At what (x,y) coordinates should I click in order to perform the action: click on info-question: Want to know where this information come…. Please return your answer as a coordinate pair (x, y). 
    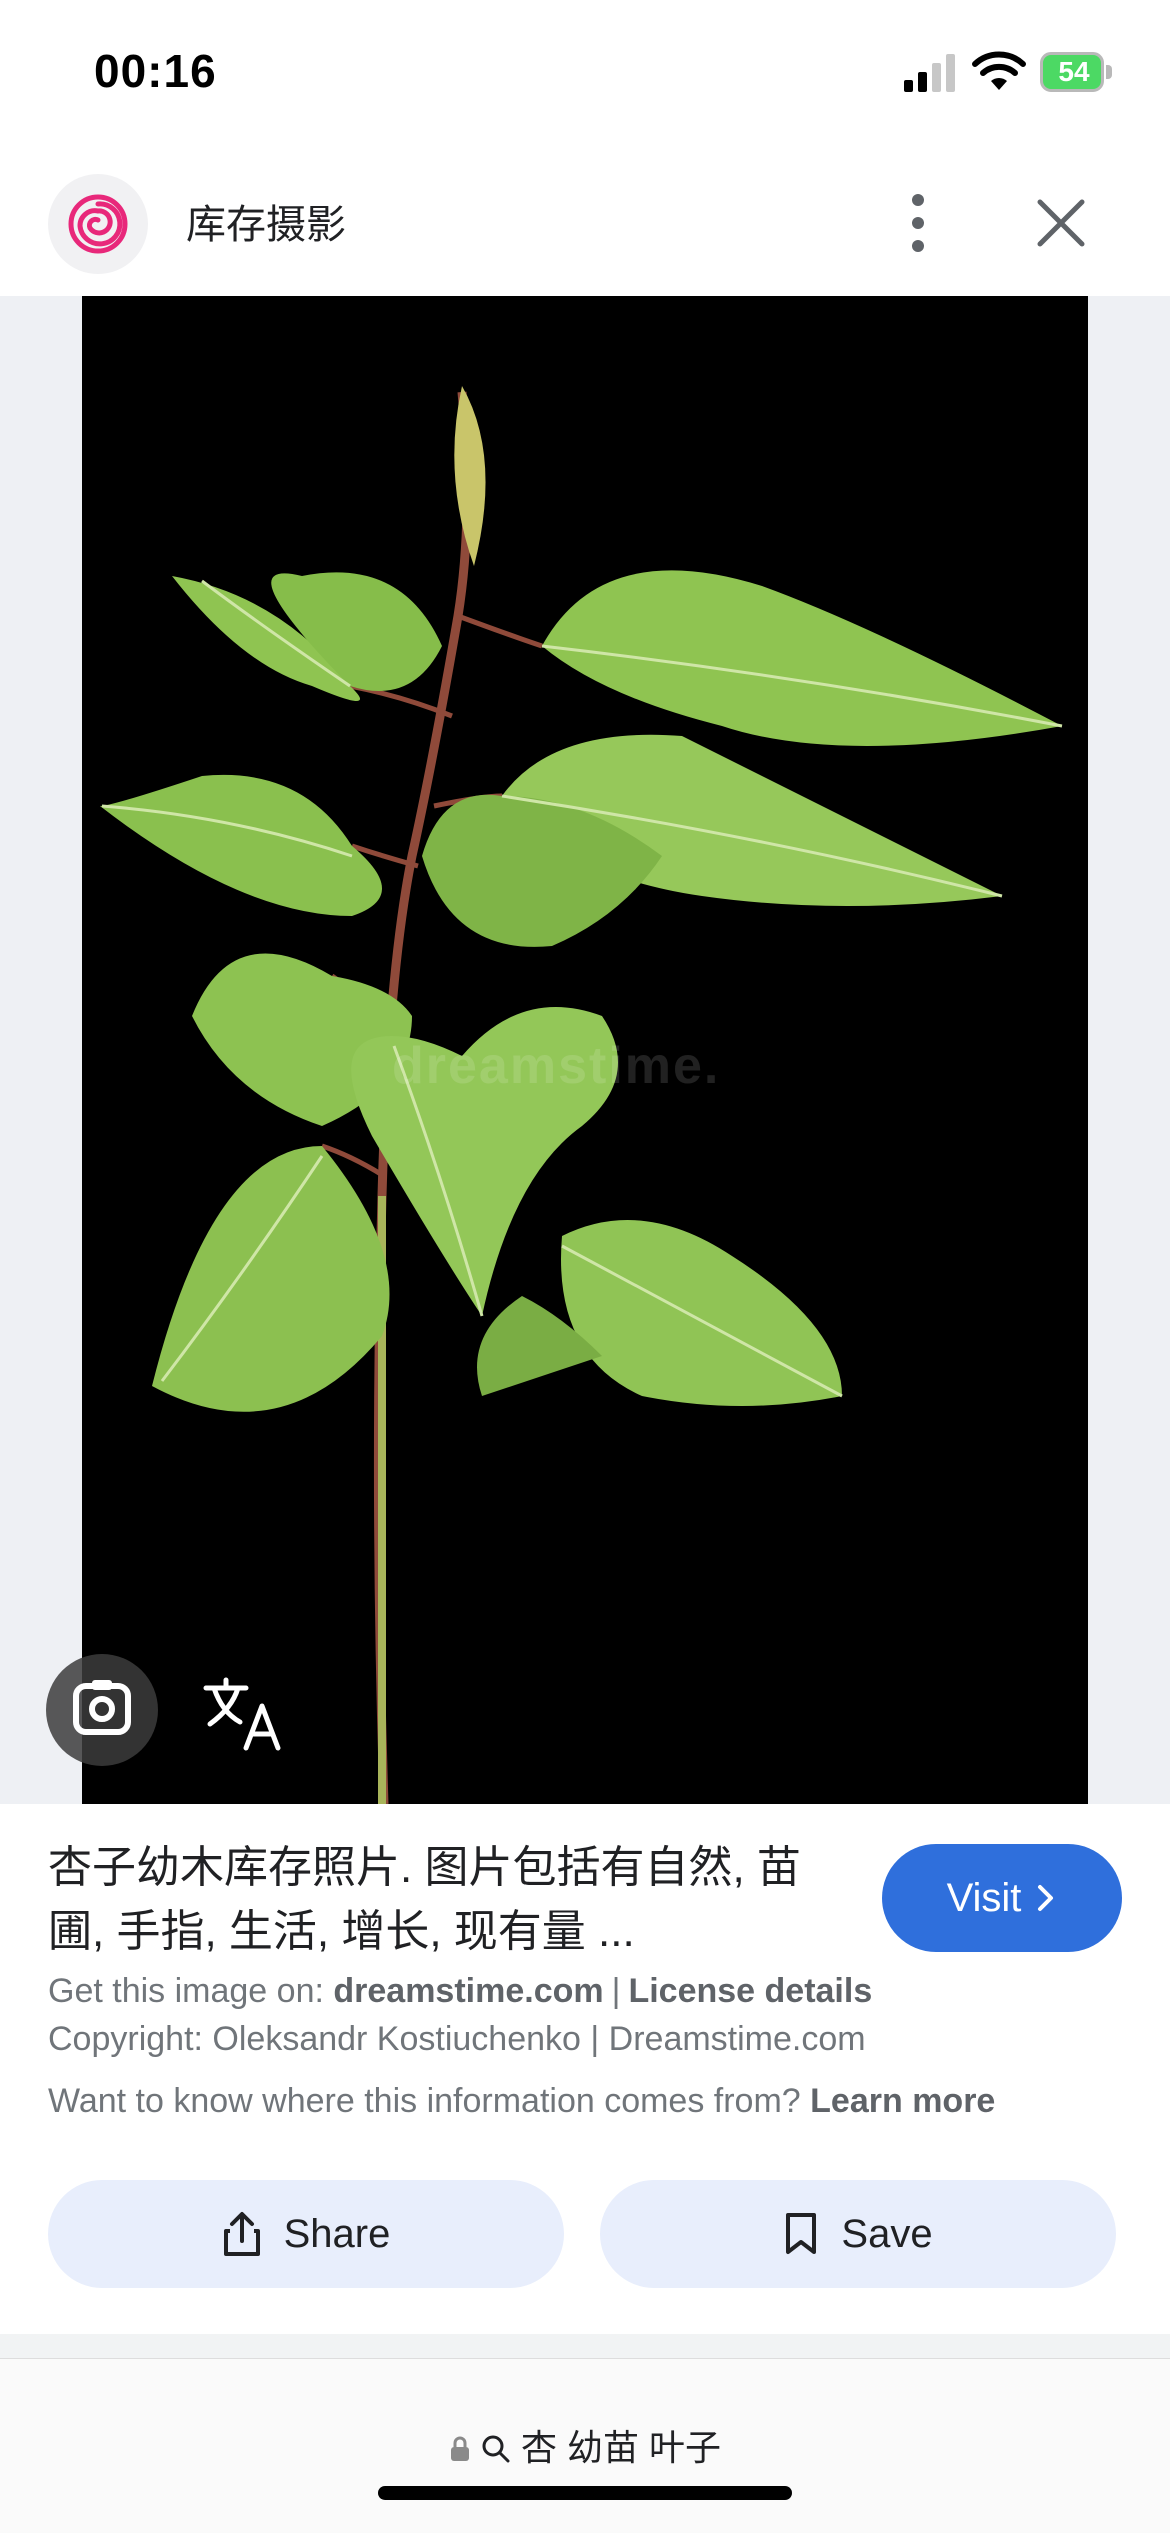
    Looking at the image, I should click on (424, 2101).